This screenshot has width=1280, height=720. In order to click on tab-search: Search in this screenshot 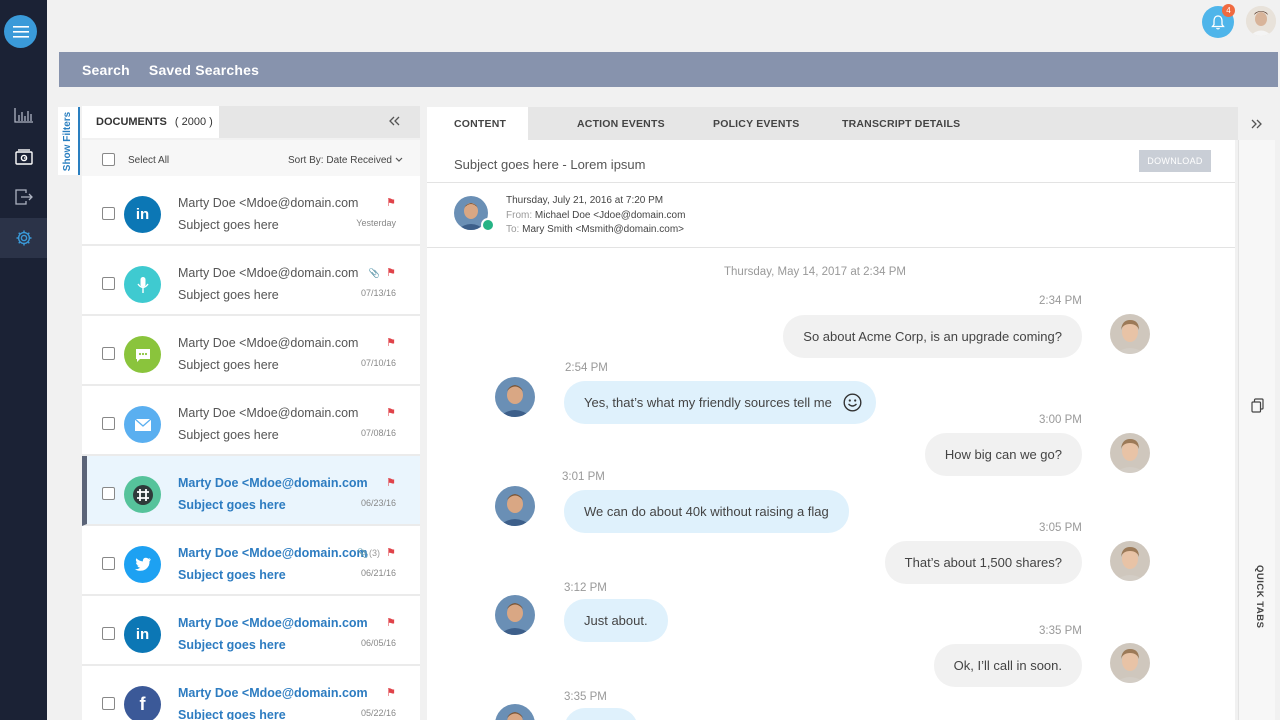, I will do `click(106, 70)`.